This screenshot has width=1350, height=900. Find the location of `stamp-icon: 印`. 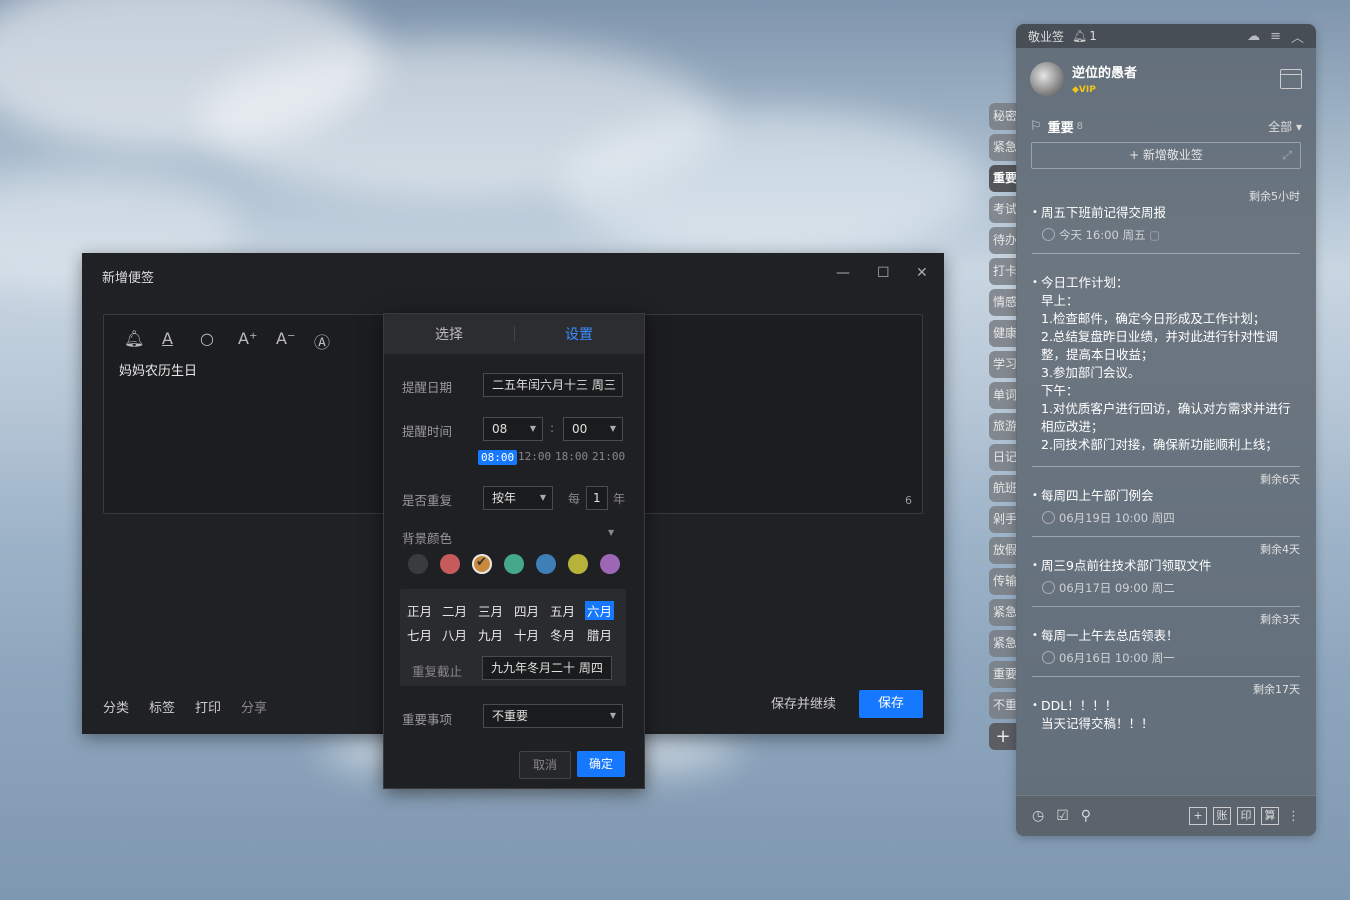

stamp-icon: 印 is located at coordinates (1246, 816).